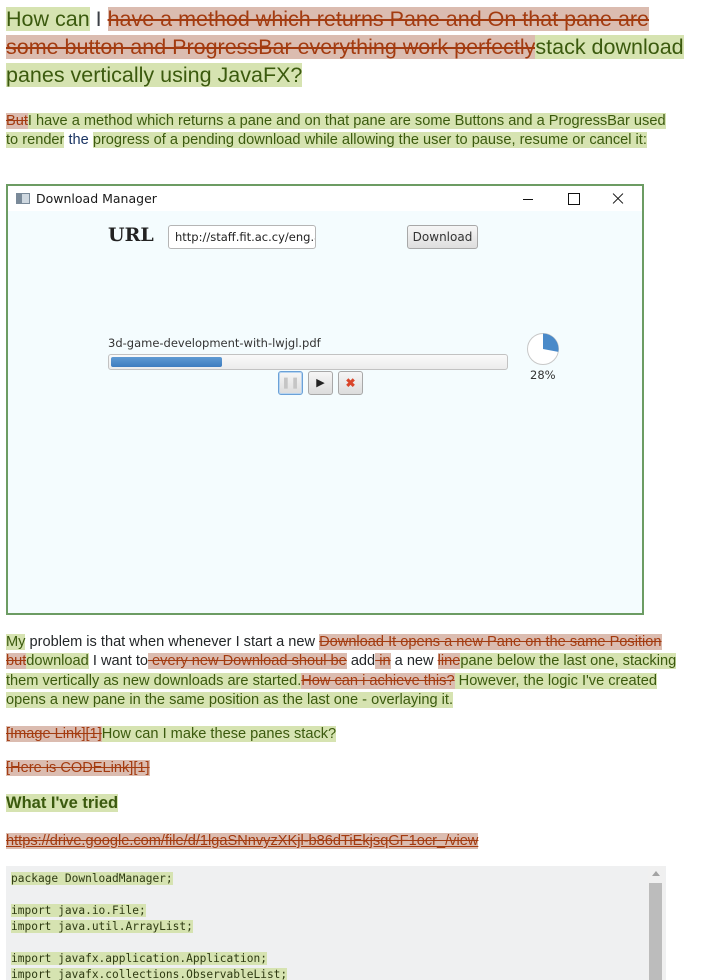  What do you see at coordinates (139, 958) in the screenshot?
I see `code-line-text: import javafx.application.Application;` at bounding box center [139, 958].